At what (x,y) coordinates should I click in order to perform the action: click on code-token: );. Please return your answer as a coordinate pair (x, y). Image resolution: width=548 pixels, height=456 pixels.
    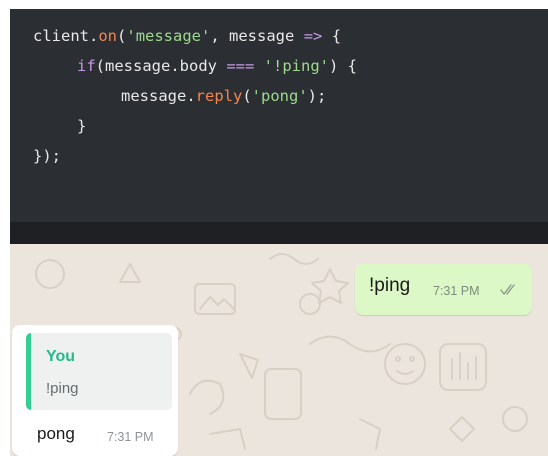
    Looking at the image, I should click on (317, 96).